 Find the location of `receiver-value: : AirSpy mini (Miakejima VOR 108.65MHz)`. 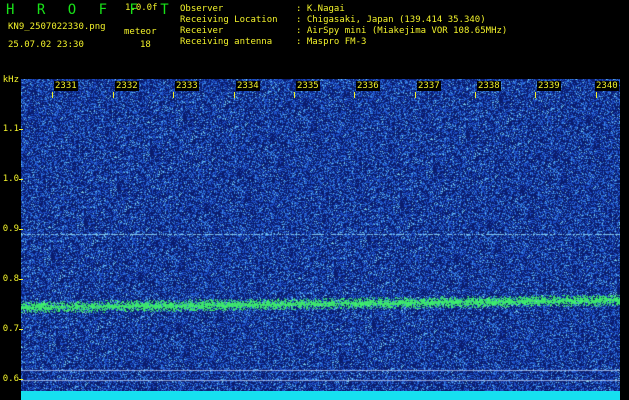

receiver-value: : AirSpy mini (Miakejima VOR 108.65MHz) is located at coordinates (402, 31).